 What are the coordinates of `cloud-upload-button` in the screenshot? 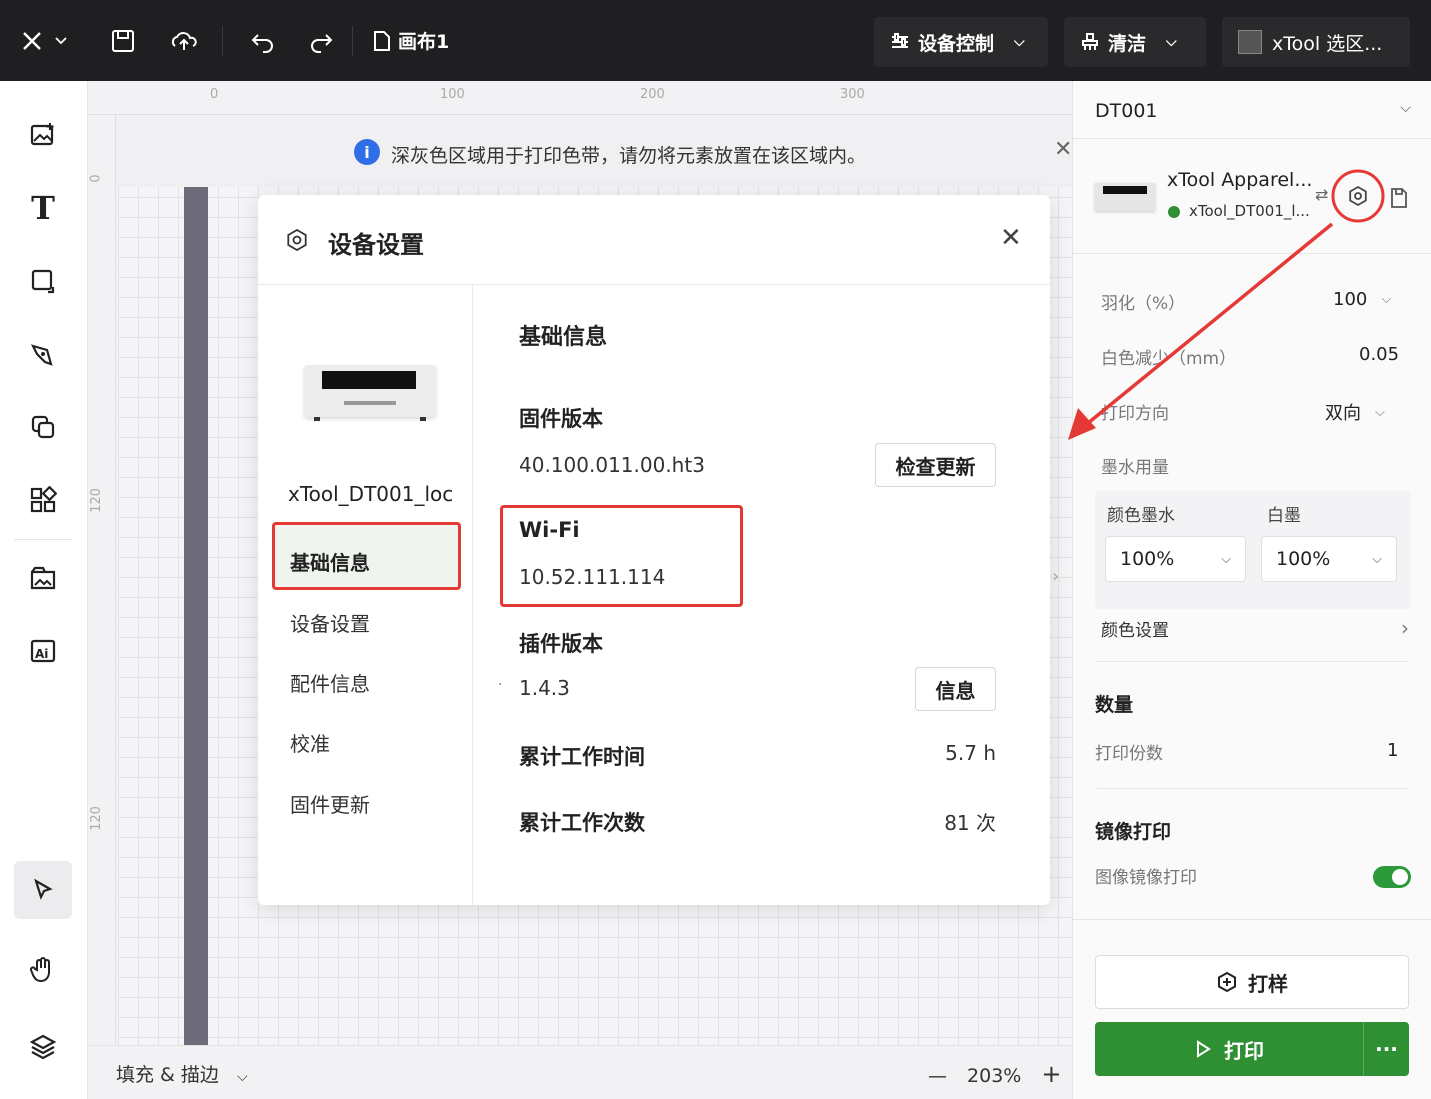 It's located at (184, 40).